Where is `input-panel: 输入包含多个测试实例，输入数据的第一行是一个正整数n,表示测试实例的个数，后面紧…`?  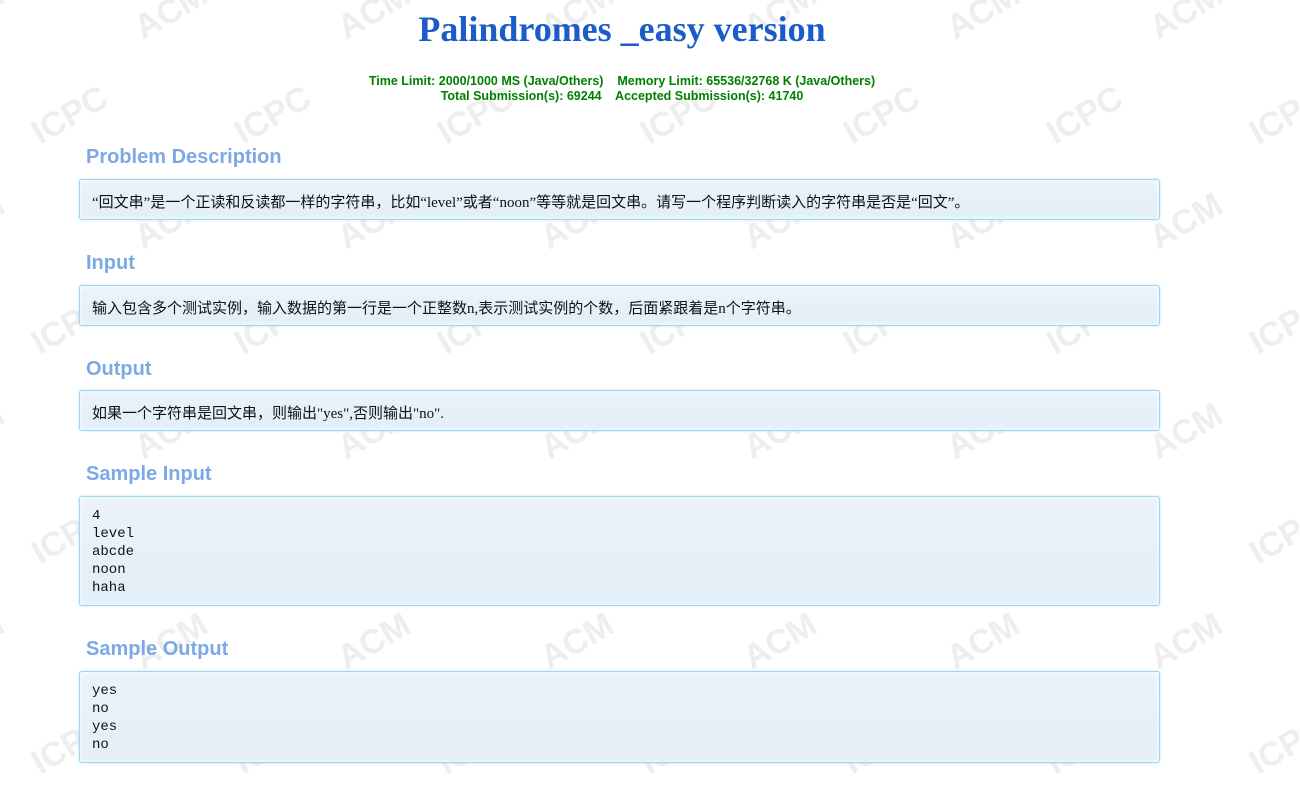
input-panel: 输入包含多个测试实例，输入数据的第一行是一个正整数n,表示测试实例的个数，后面紧… is located at coordinates (619, 305).